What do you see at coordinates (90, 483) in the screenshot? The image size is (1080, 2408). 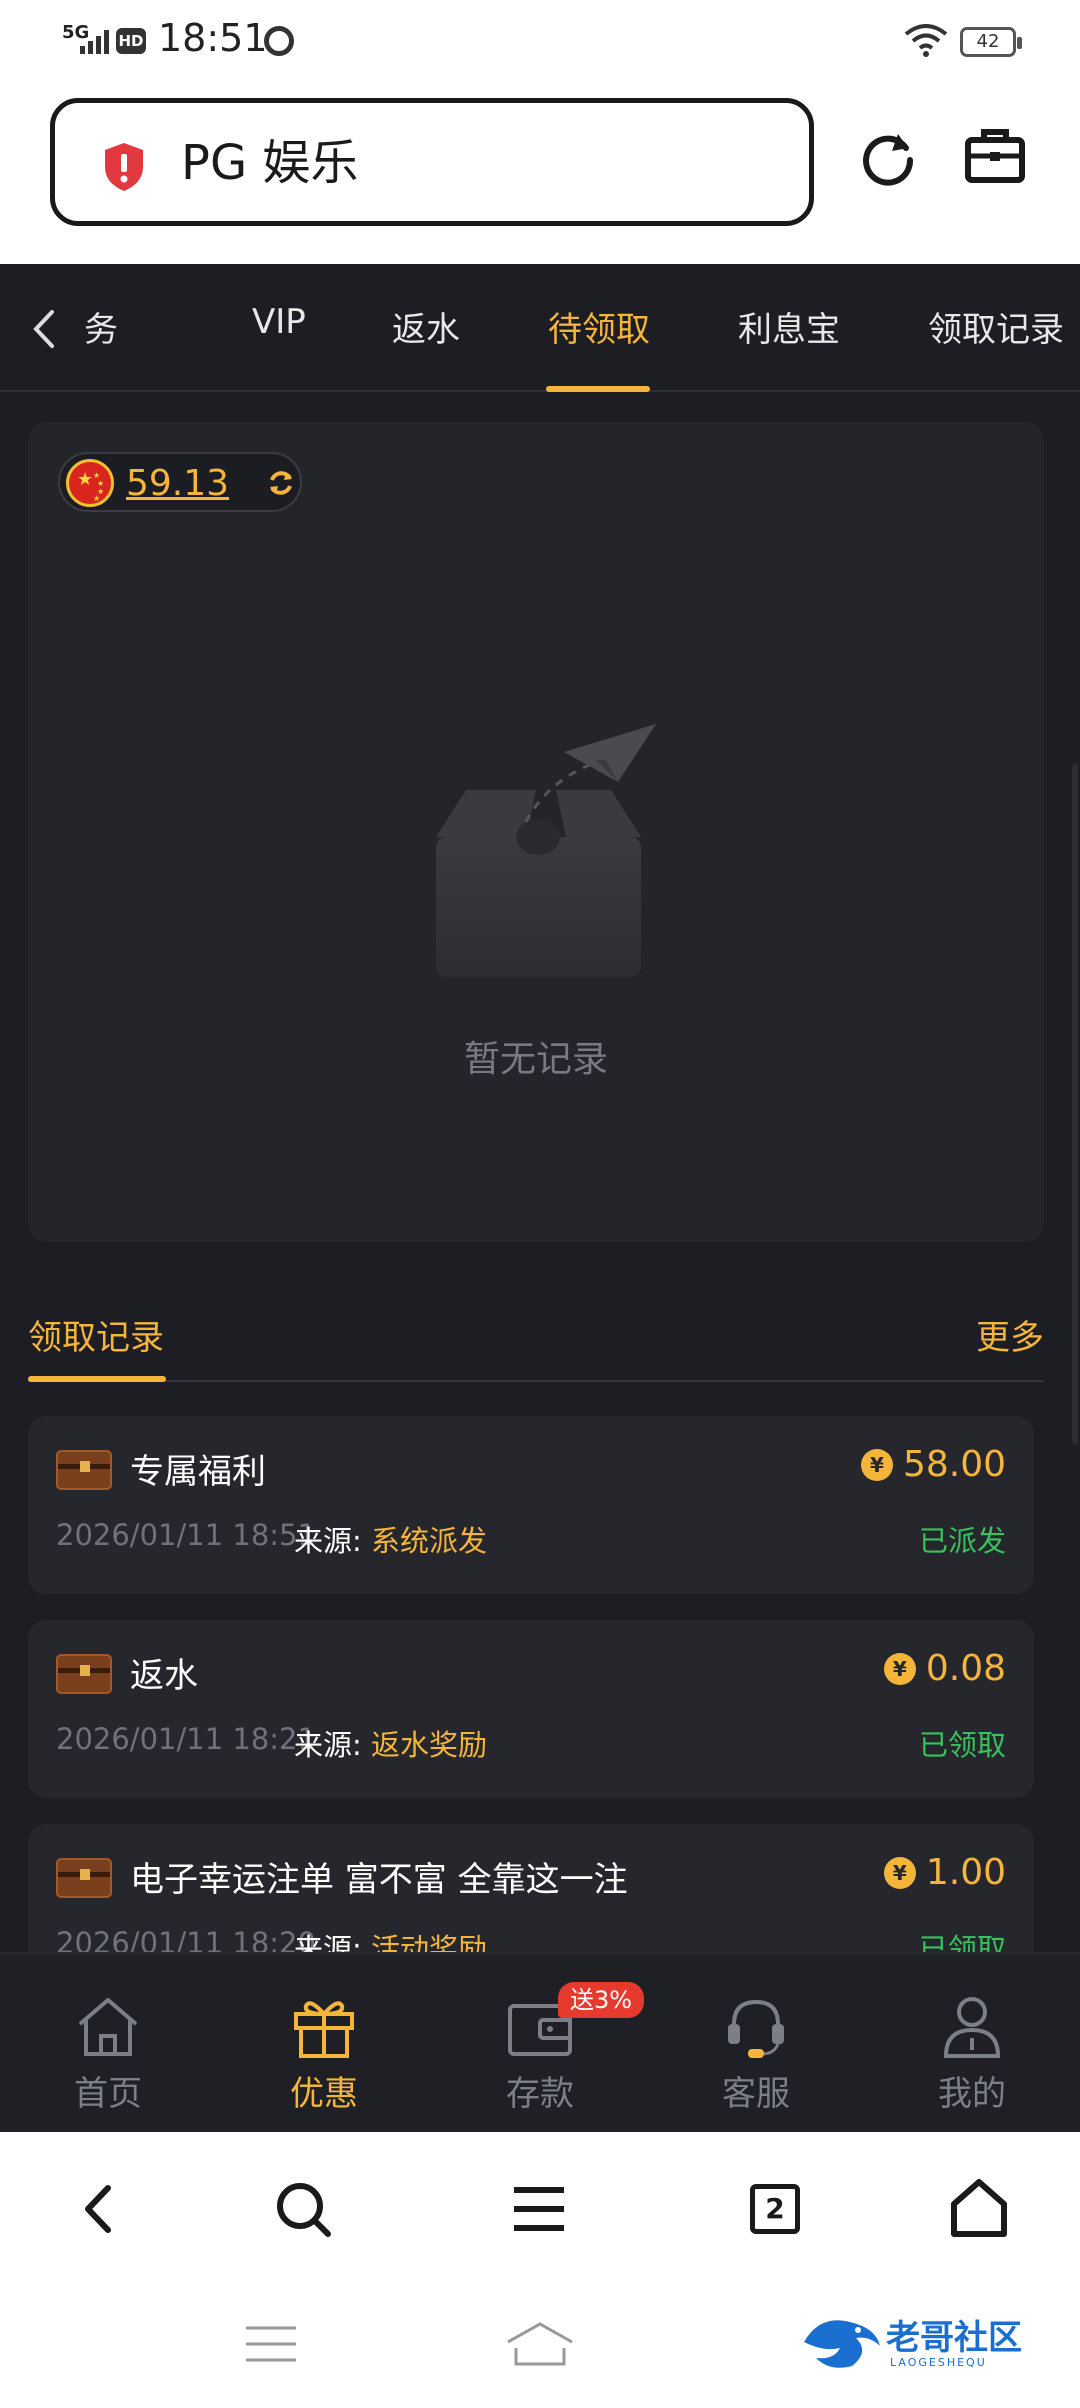 I see `china-flag-icon: ★ ★ ★ ★ ★` at bounding box center [90, 483].